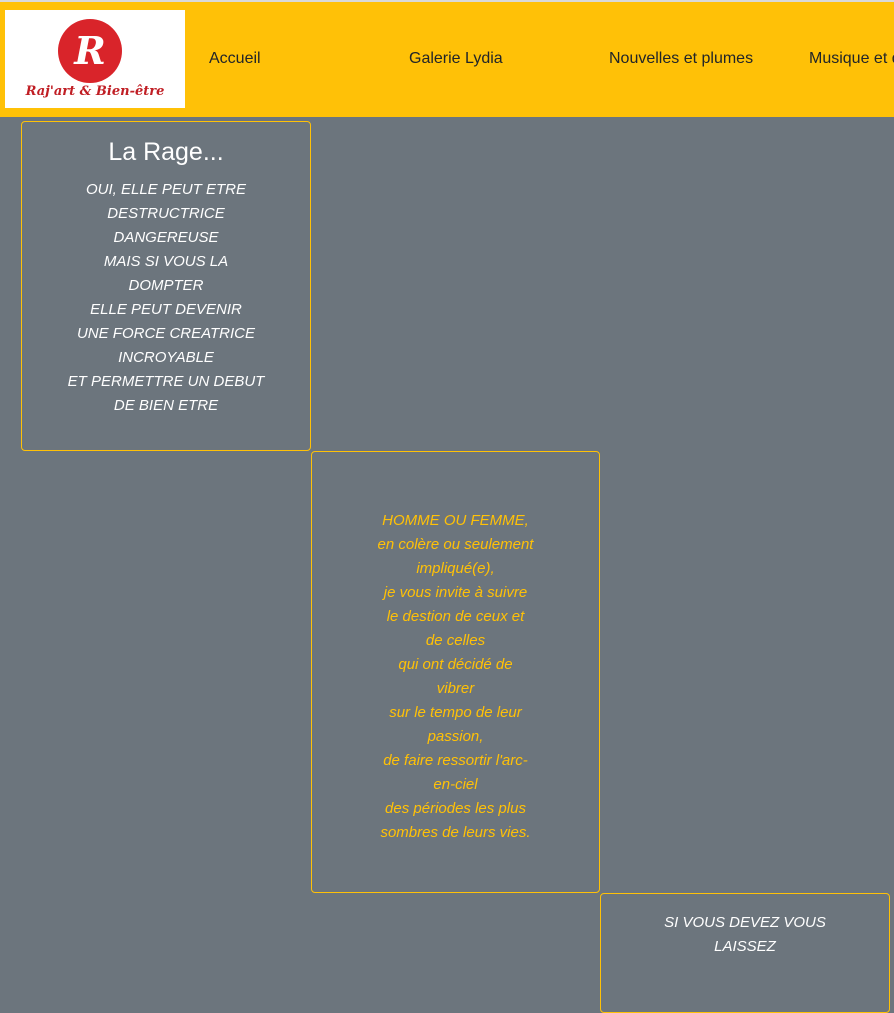 The image size is (894, 1013). I want to click on text-line: LAISSEZ, so click(745, 946).